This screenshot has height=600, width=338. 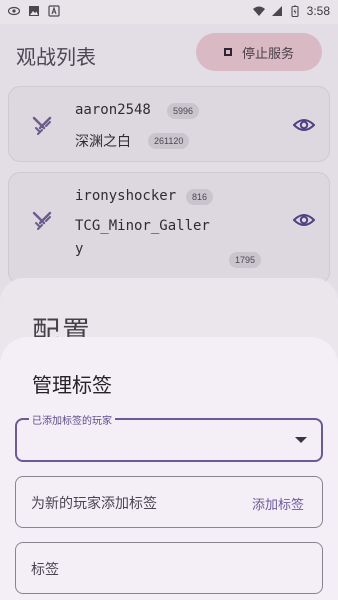 What do you see at coordinates (126, 196) in the screenshot?
I see `player-name: ironyshocker` at bounding box center [126, 196].